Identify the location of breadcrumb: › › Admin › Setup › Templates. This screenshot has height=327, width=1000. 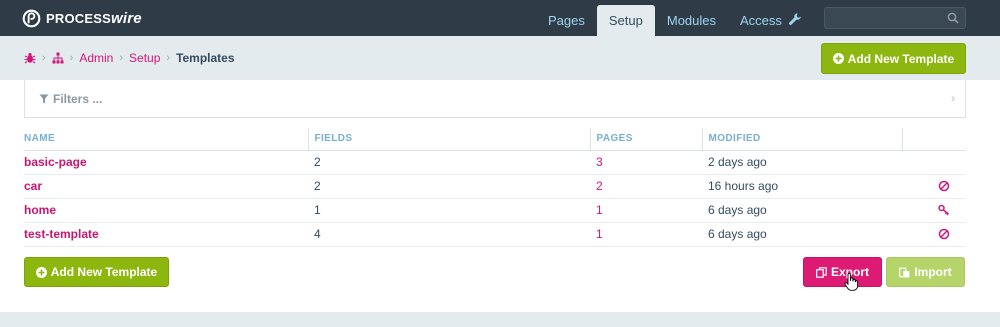
(129, 58).